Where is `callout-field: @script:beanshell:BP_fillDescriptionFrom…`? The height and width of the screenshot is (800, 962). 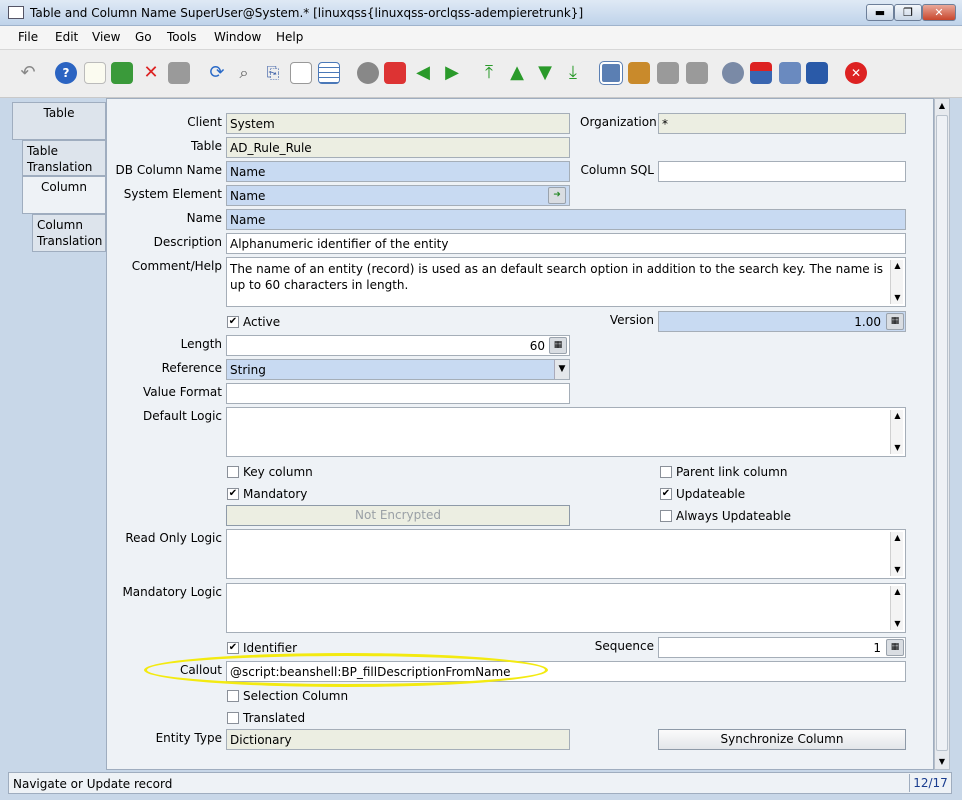 callout-field: @script:beanshell:BP_fillDescriptionFrom… is located at coordinates (566, 671).